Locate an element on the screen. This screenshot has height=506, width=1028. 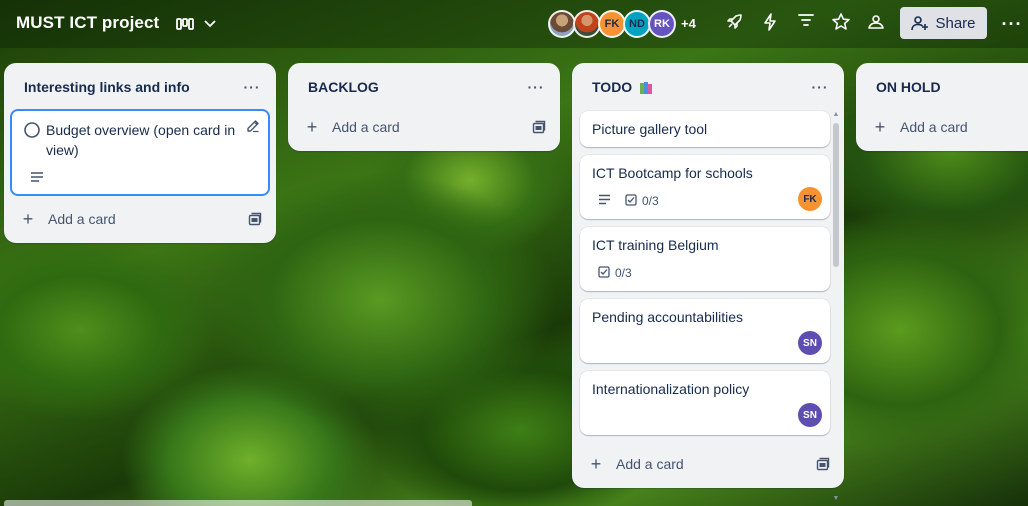
card-ict-training-belgium: ICT training Belgium 0/3 is located at coordinates (705, 259).